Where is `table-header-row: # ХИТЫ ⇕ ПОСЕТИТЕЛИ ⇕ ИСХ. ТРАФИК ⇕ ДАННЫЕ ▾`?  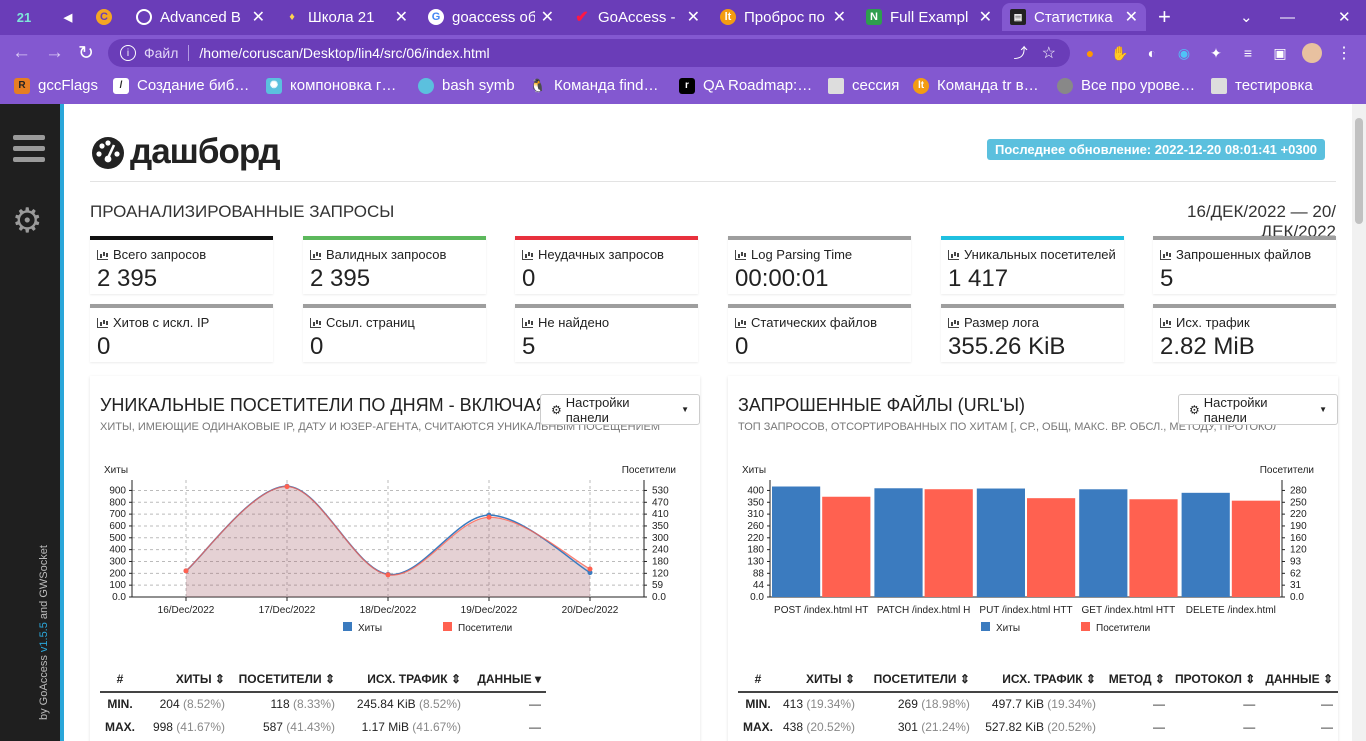 table-header-row: # ХИТЫ ⇕ ПОСЕТИТЕЛИ ⇕ ИСХ. ТРАФИК ⇕ ДАННЫЕ ▾ is located at coordinates (323, 679).